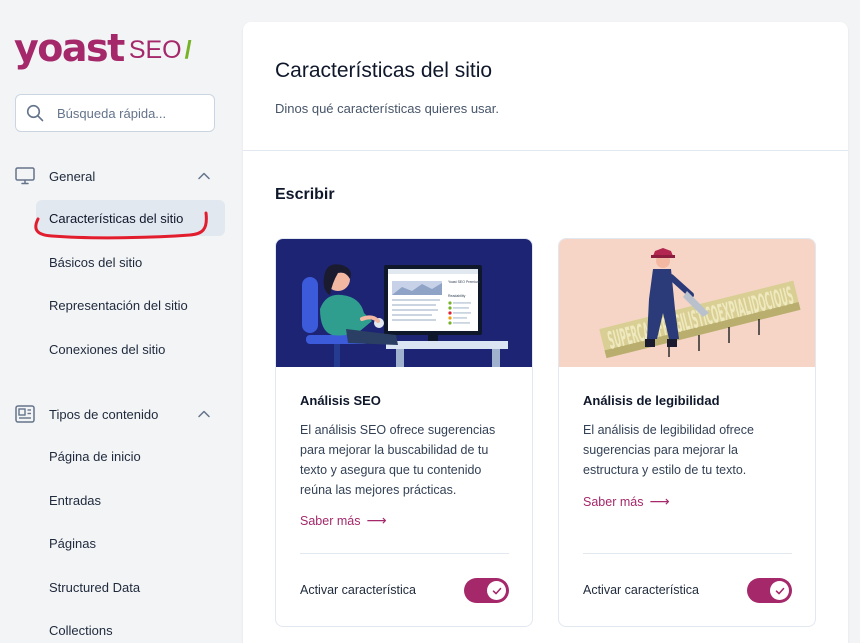  I want to click on sidebar-item-collections: Collections, so click(130, 627).